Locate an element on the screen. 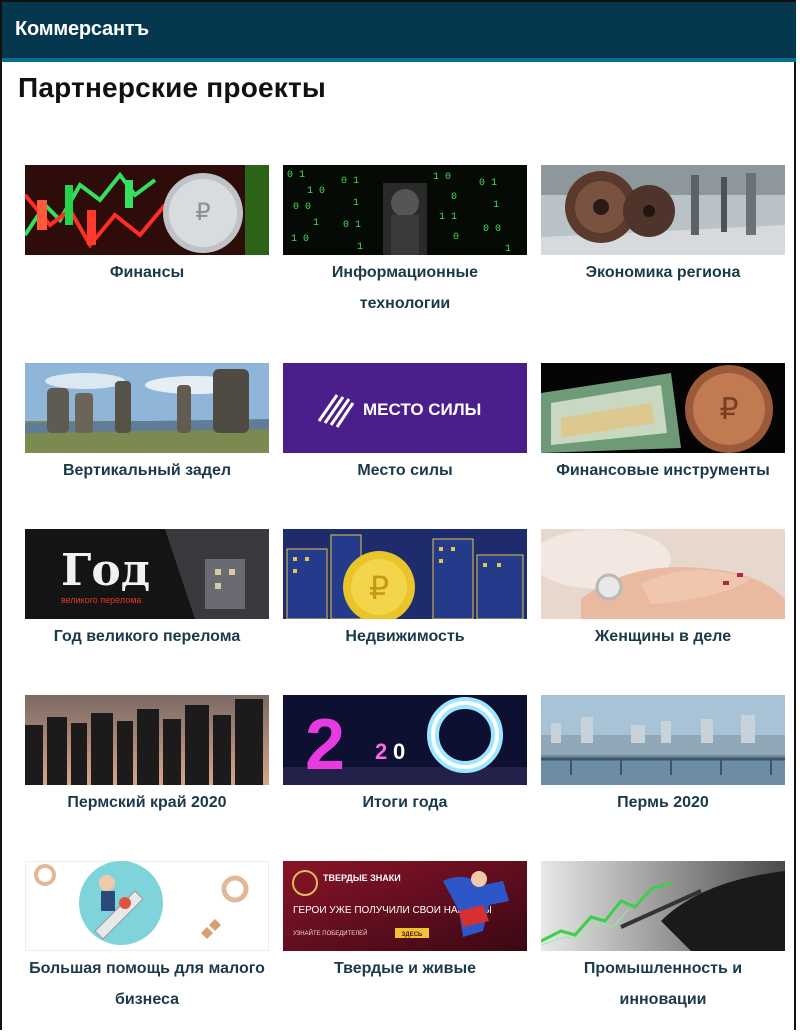  project-label: Твердые и живые is located at coordinates (405, 968).